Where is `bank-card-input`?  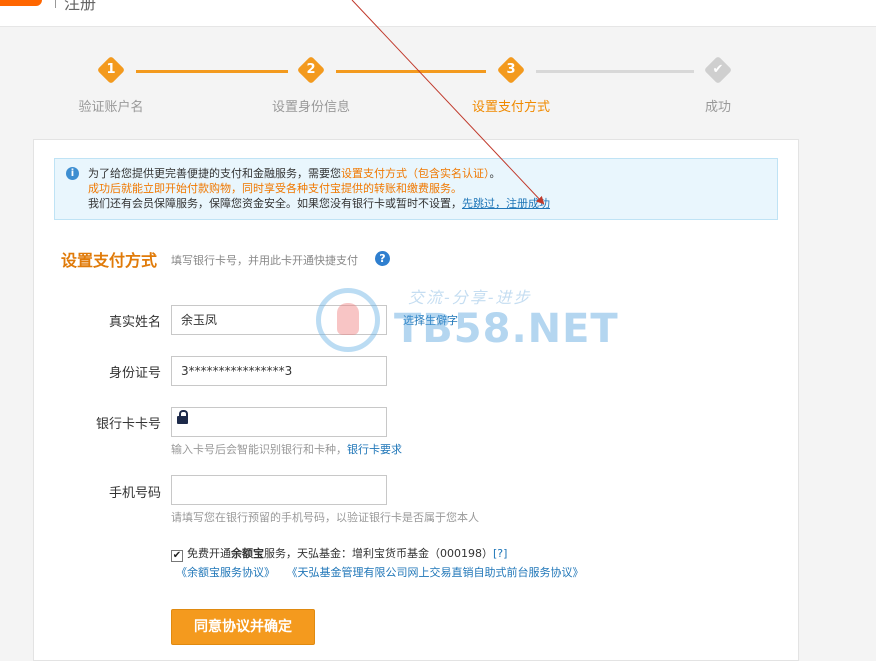 bank-card-input is located at coordinates (279, 422).